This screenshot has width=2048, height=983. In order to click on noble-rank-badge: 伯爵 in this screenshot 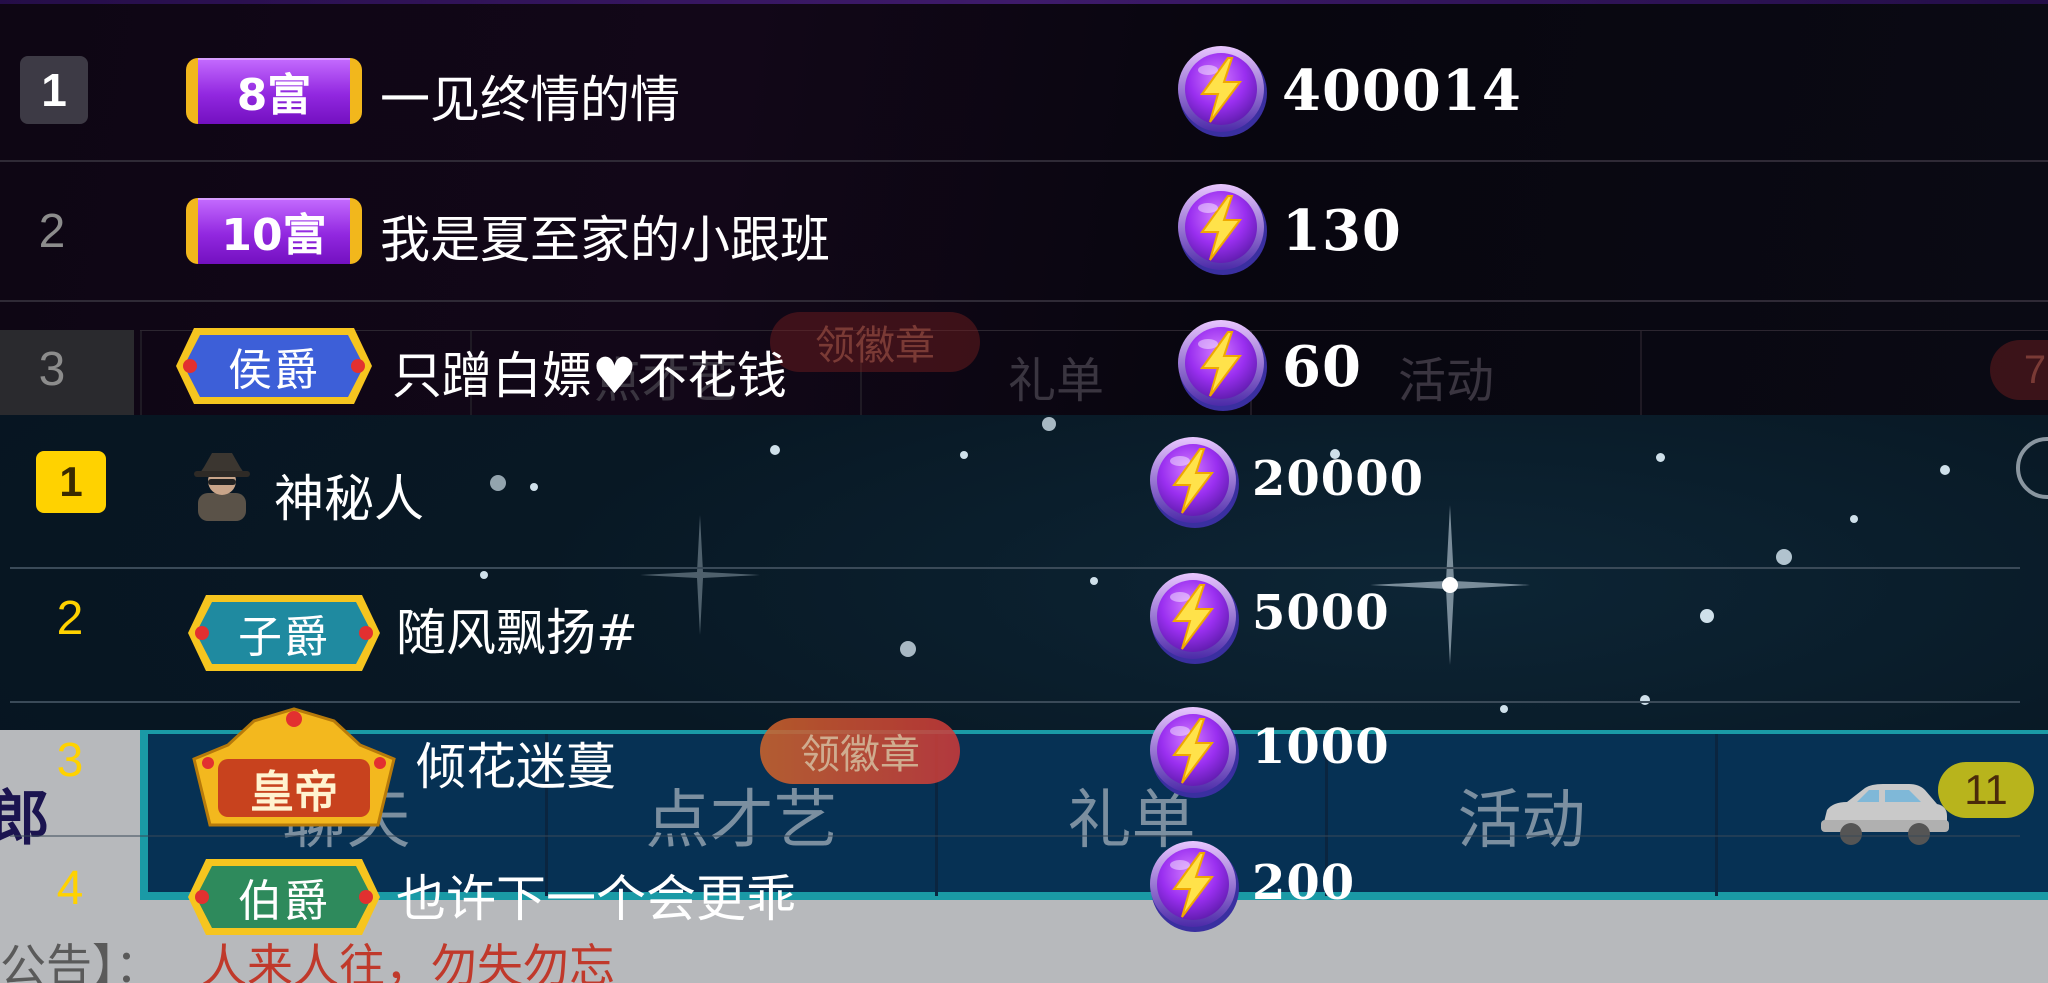, I will do `click(284, 897)`.